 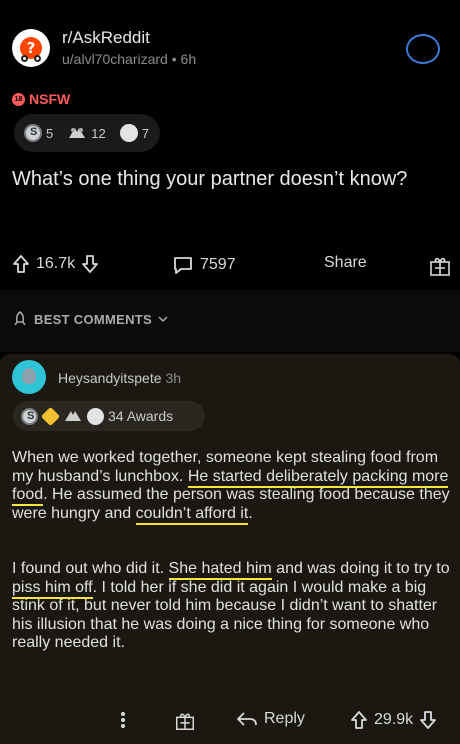 I want to click on comment-awards: 34 Awards, so click(x=109, y=416).